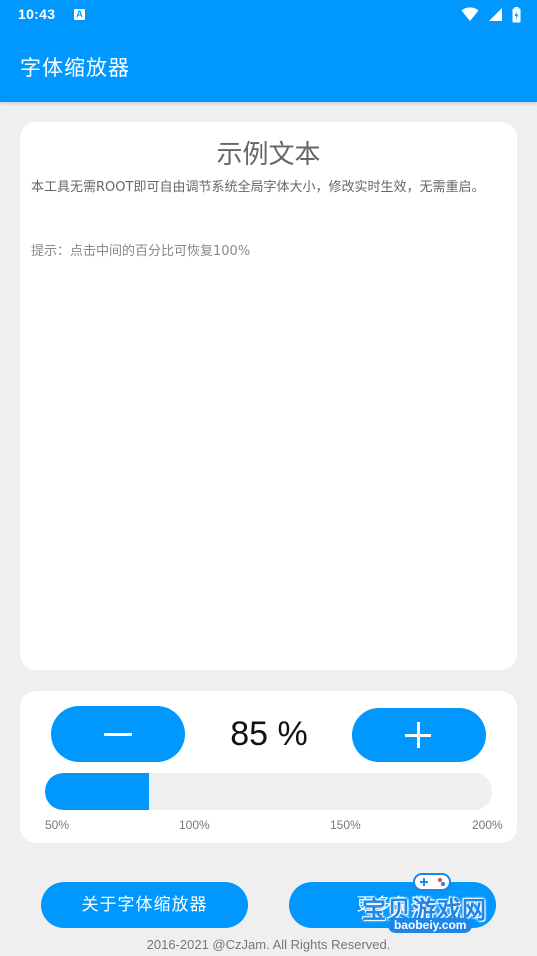 The width and height of the screenshot is (537, 956). What do you see at coordinates (194, 825) in the screenshot?
I see `tick-label: 100%` at bounding box center [194, 825].